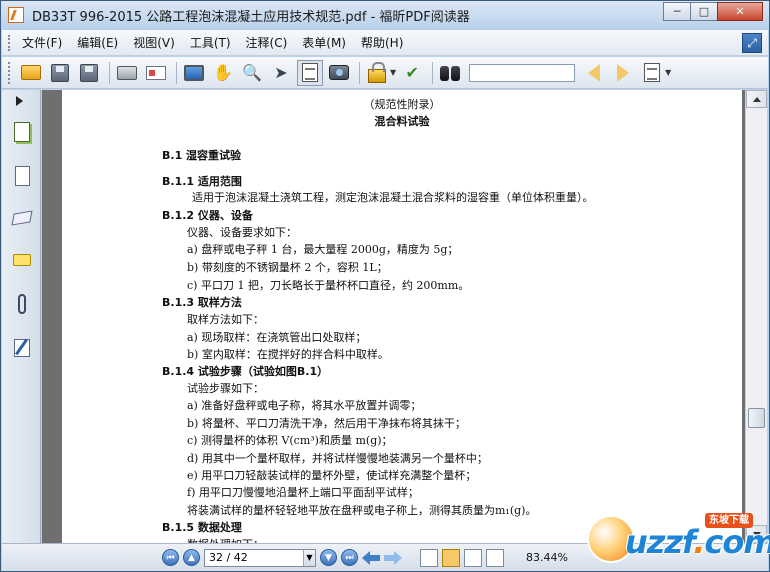 Image resolution: width=770 pixels, height=572 pixels. I want to click on single-page-view-button, so click(429, 557).